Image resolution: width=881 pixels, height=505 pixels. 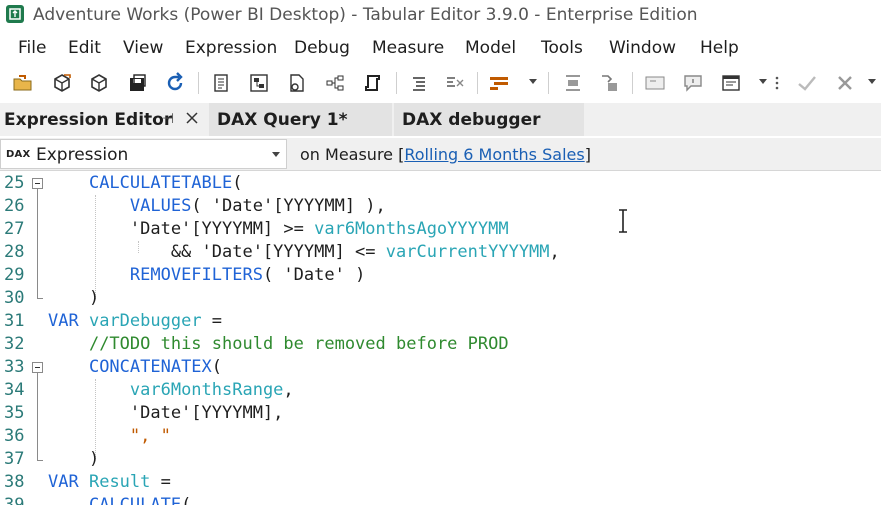 What do you see at coordinates (440, 321) in the screenshot?
I see `code-line: 31 VAR varDebugger =` at bounding box center [440, 321].